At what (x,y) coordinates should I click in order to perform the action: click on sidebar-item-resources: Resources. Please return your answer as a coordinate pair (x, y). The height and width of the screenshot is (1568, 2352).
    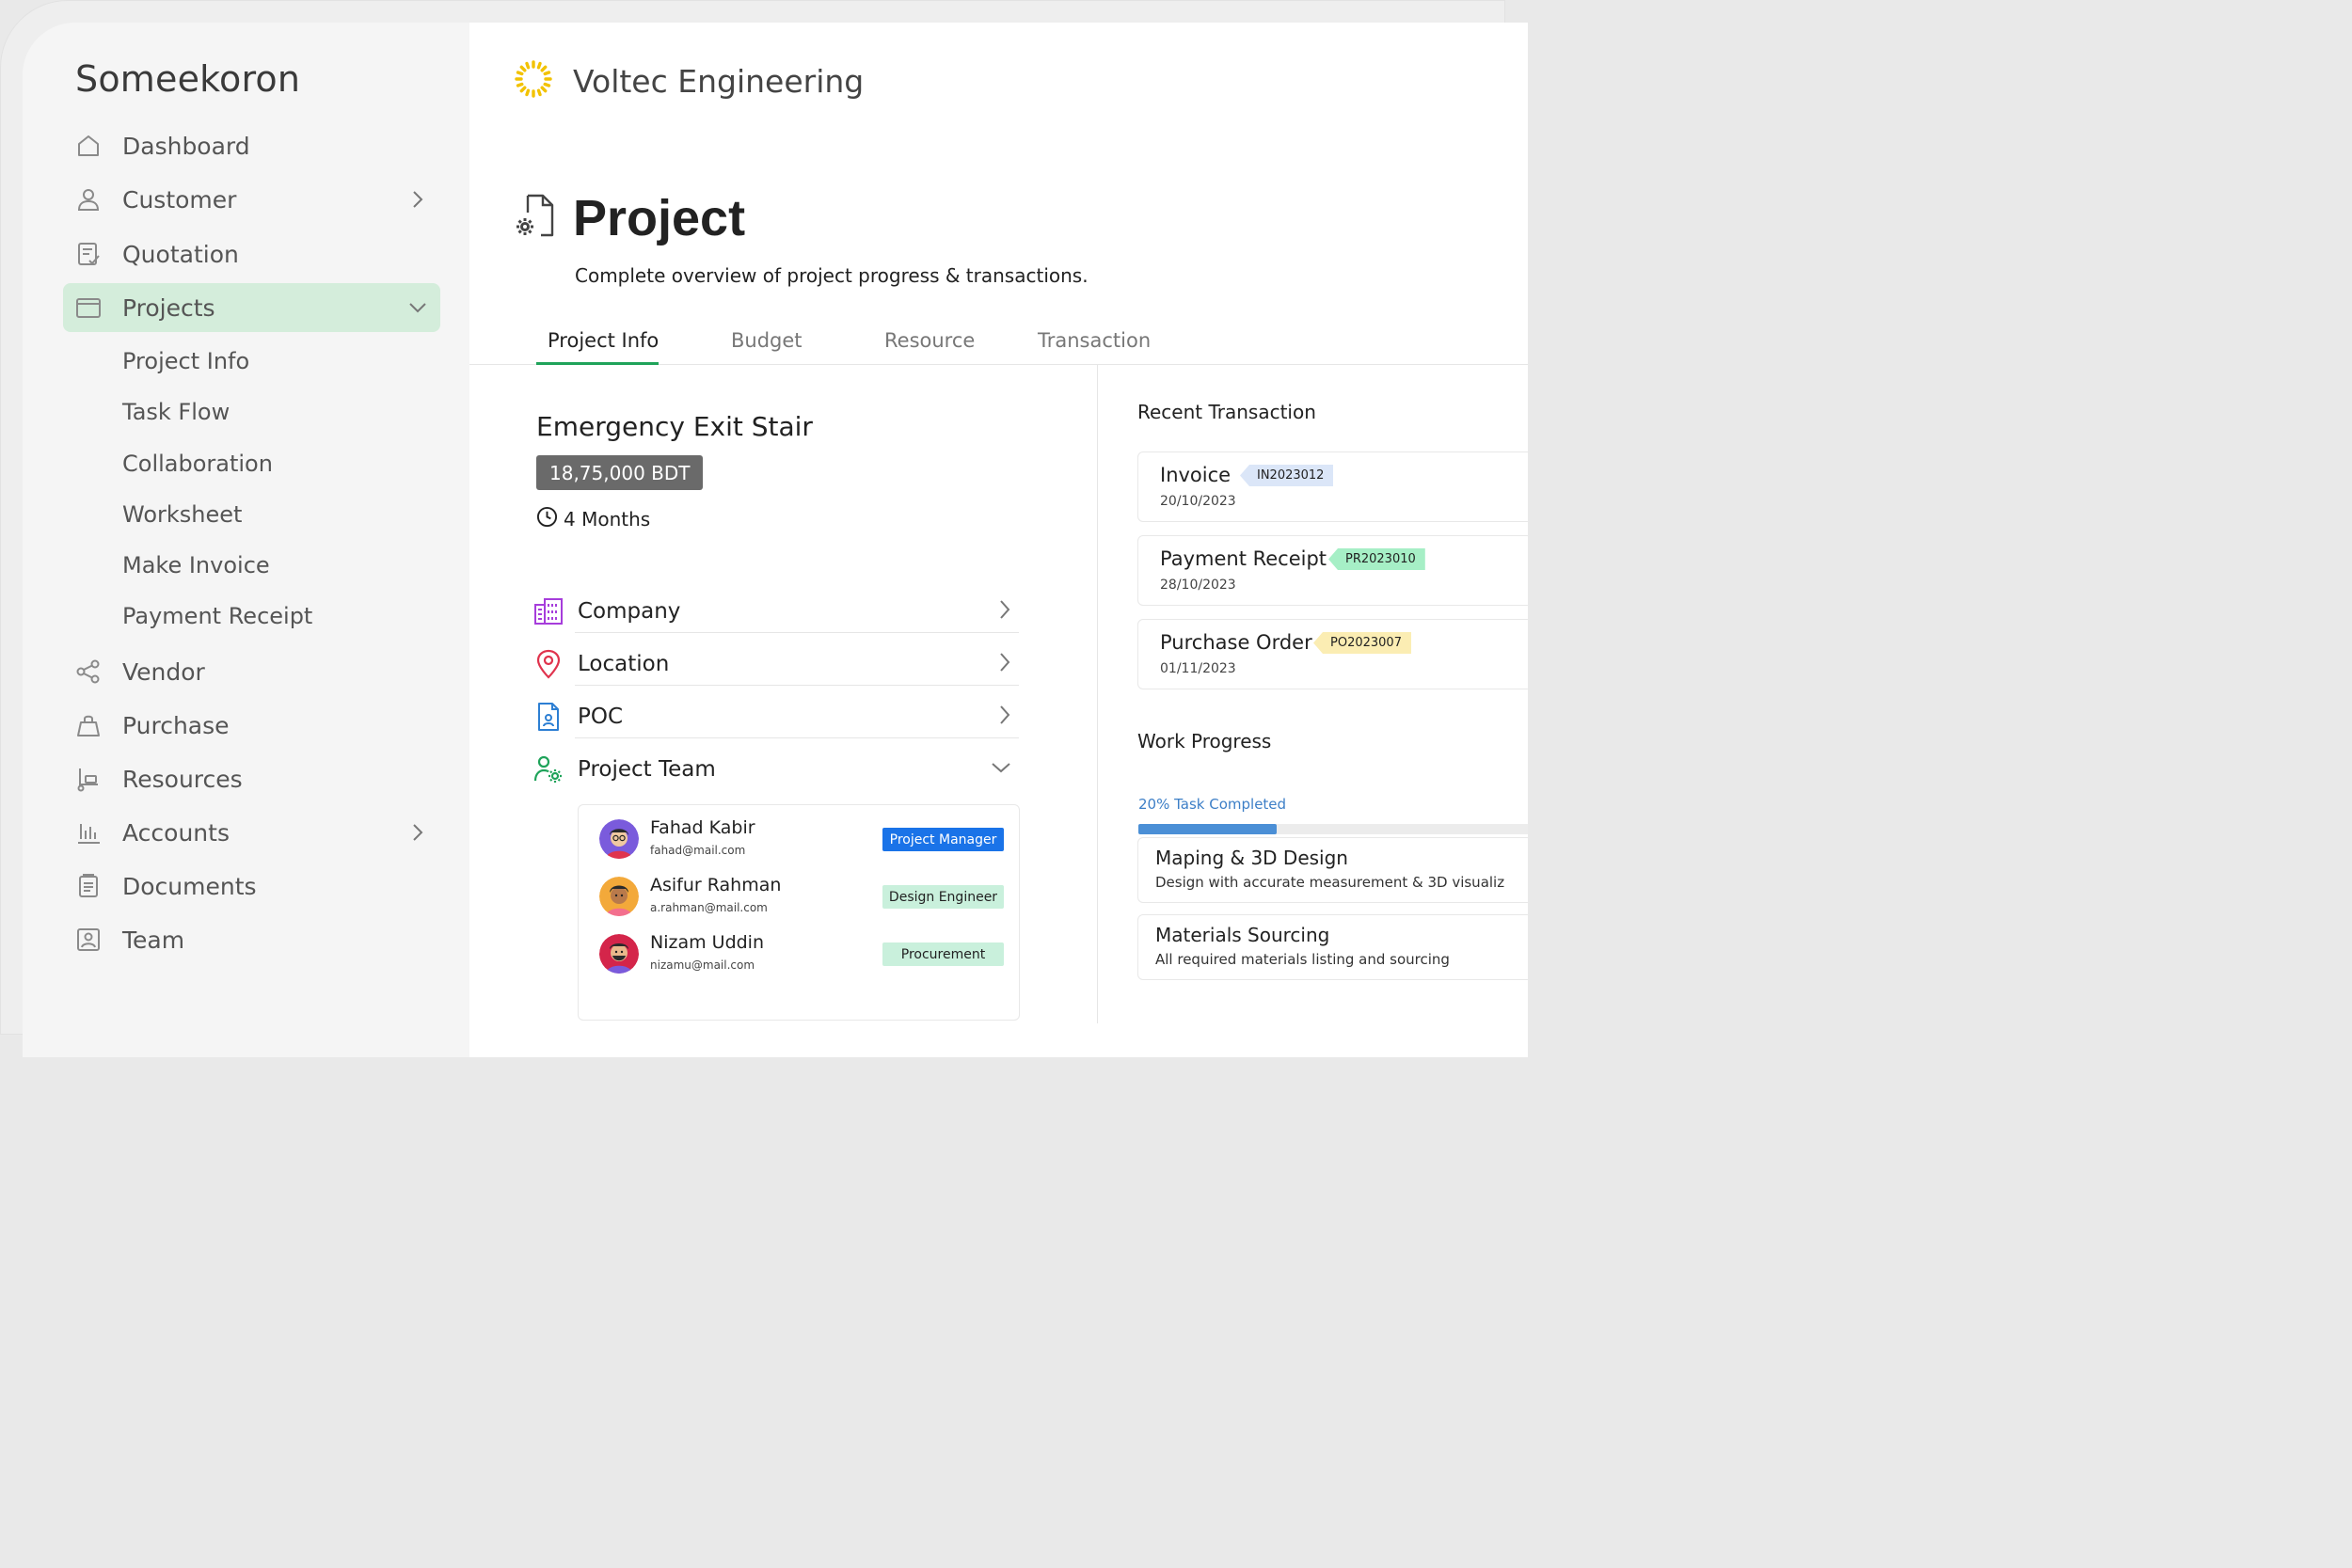
    Looking at the image, I should click on (251, 778).